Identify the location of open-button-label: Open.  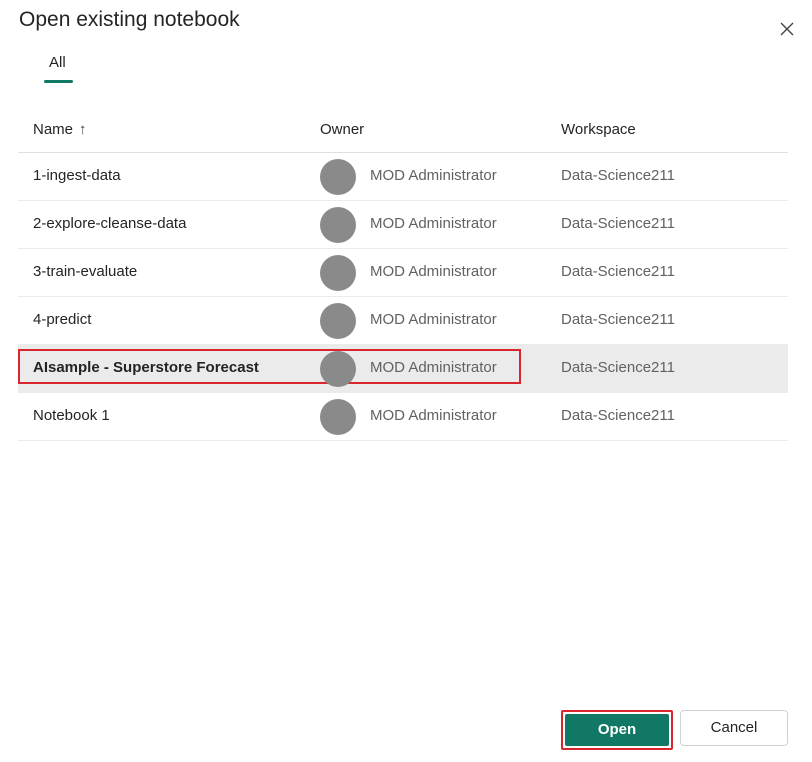
(617, 730).